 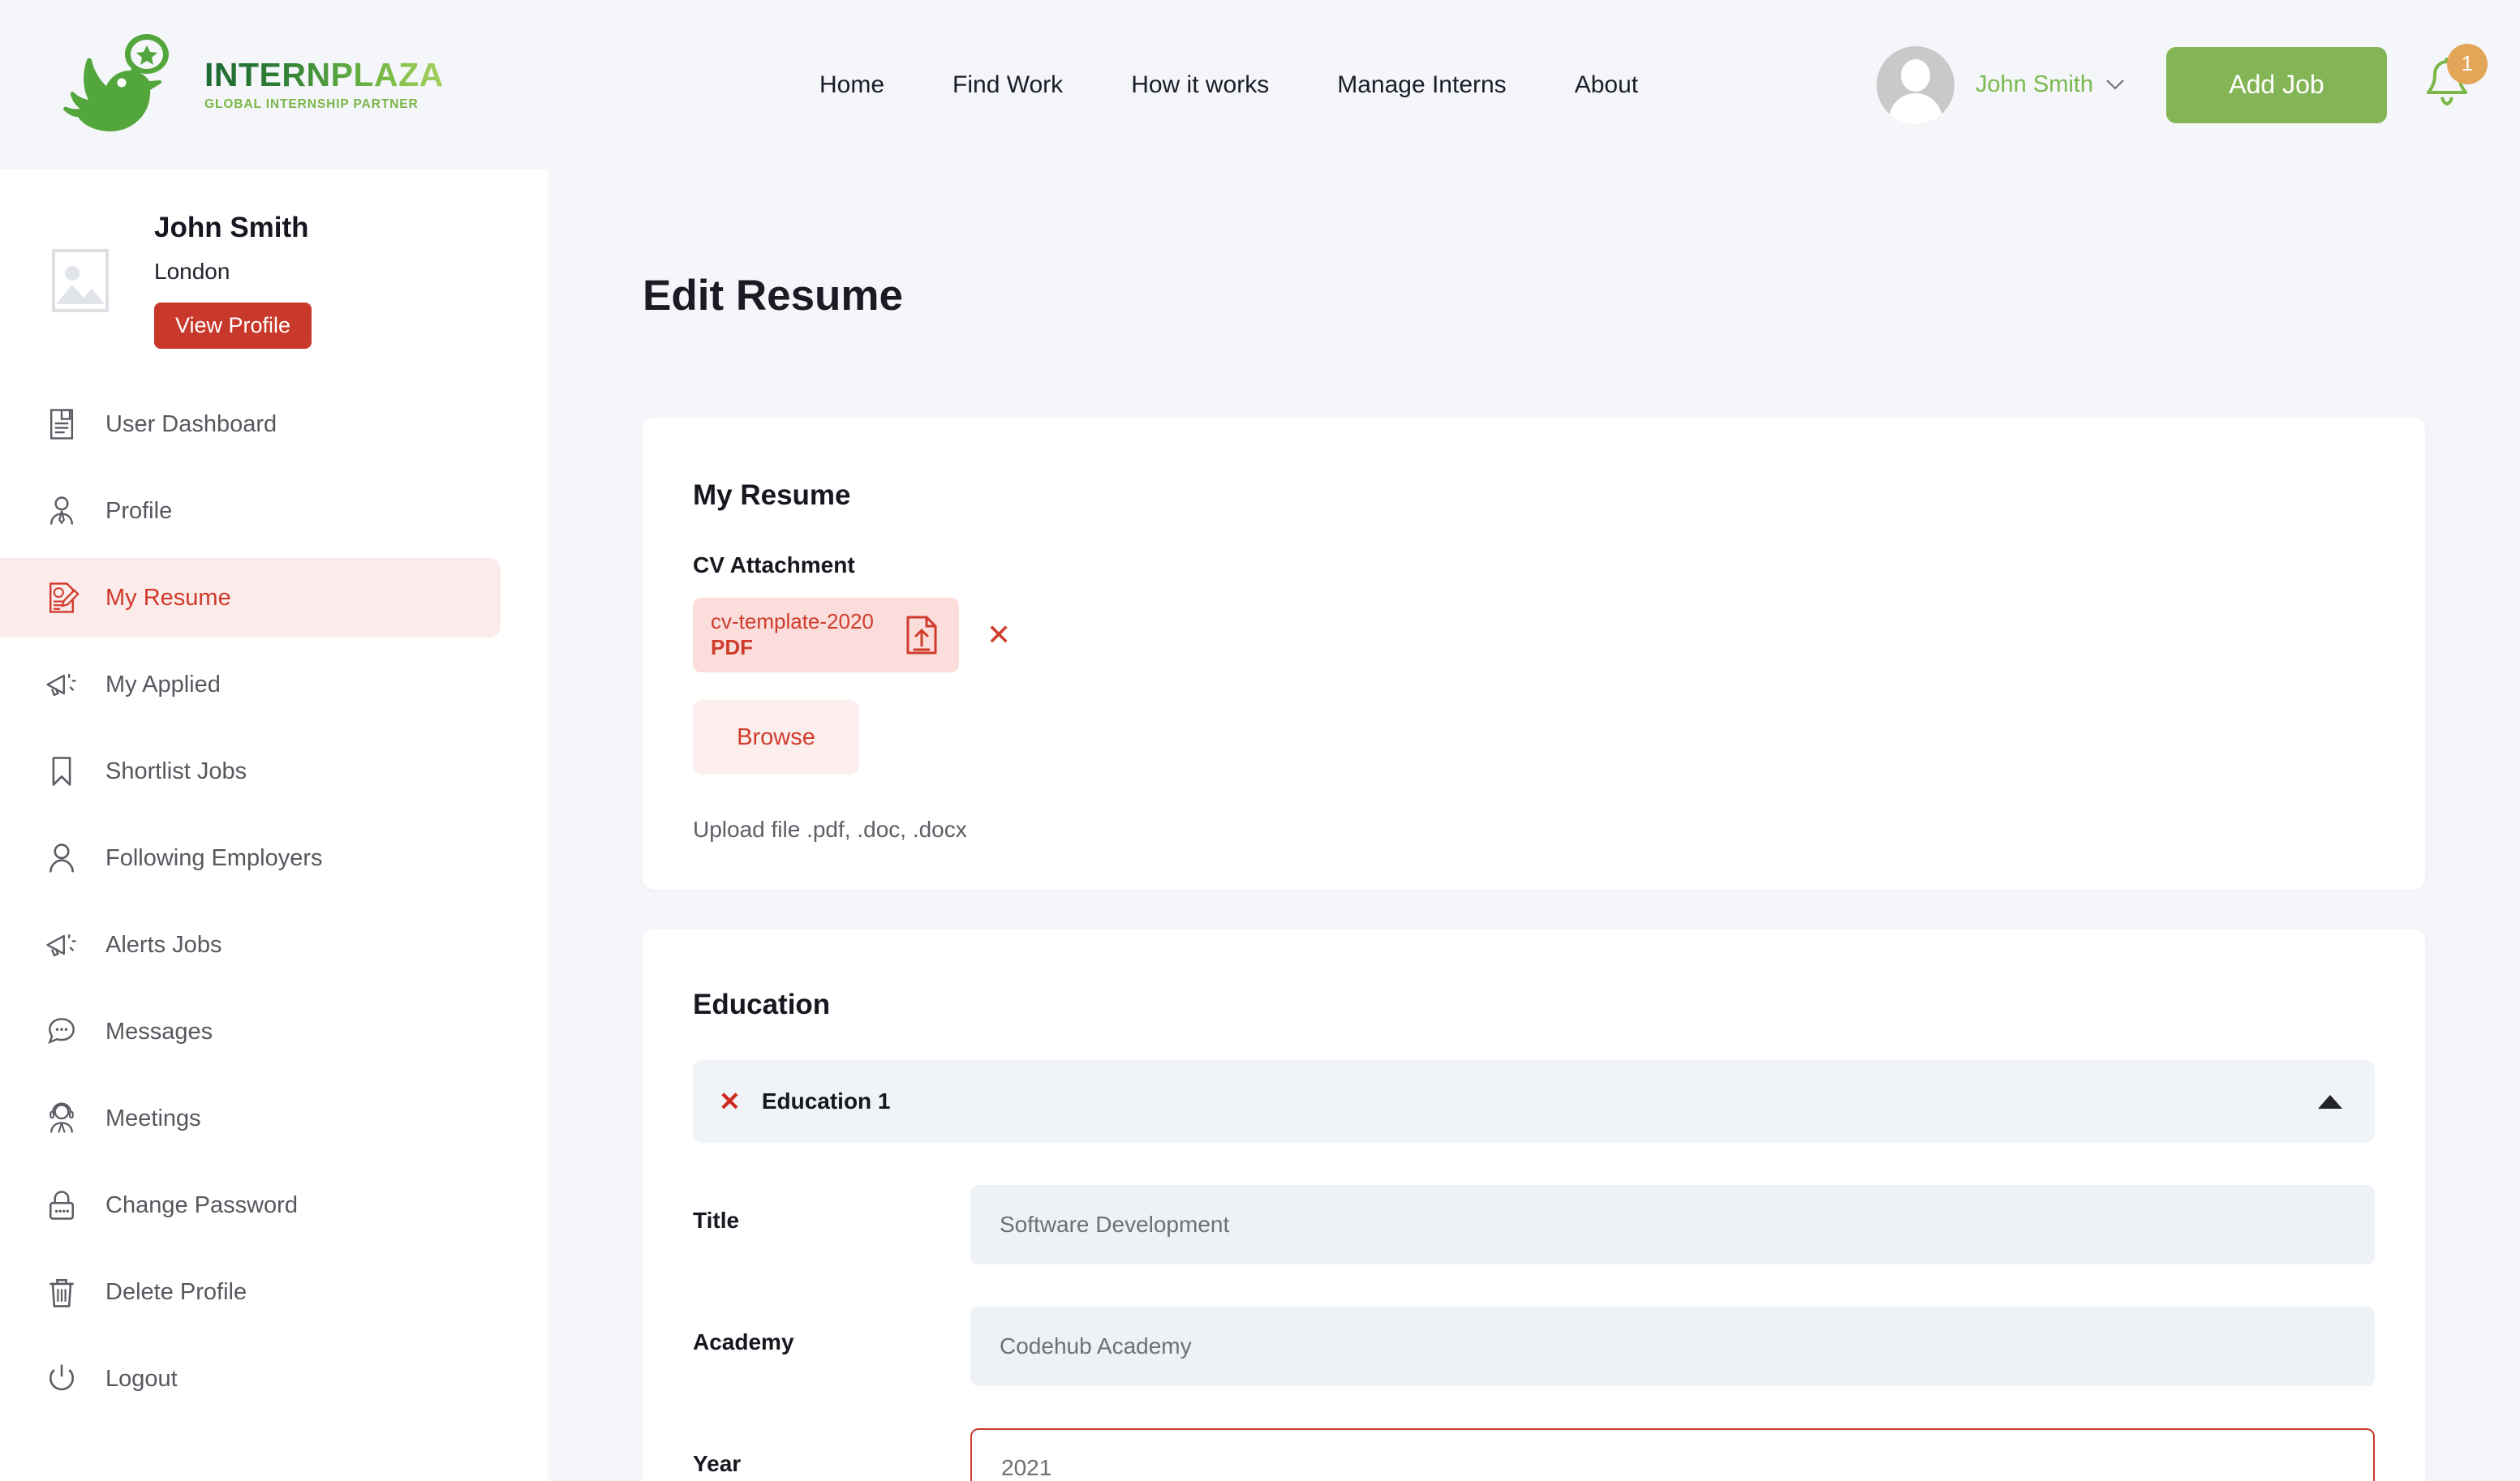 I want to click on academy-input, so click(x=1672, y=1346).